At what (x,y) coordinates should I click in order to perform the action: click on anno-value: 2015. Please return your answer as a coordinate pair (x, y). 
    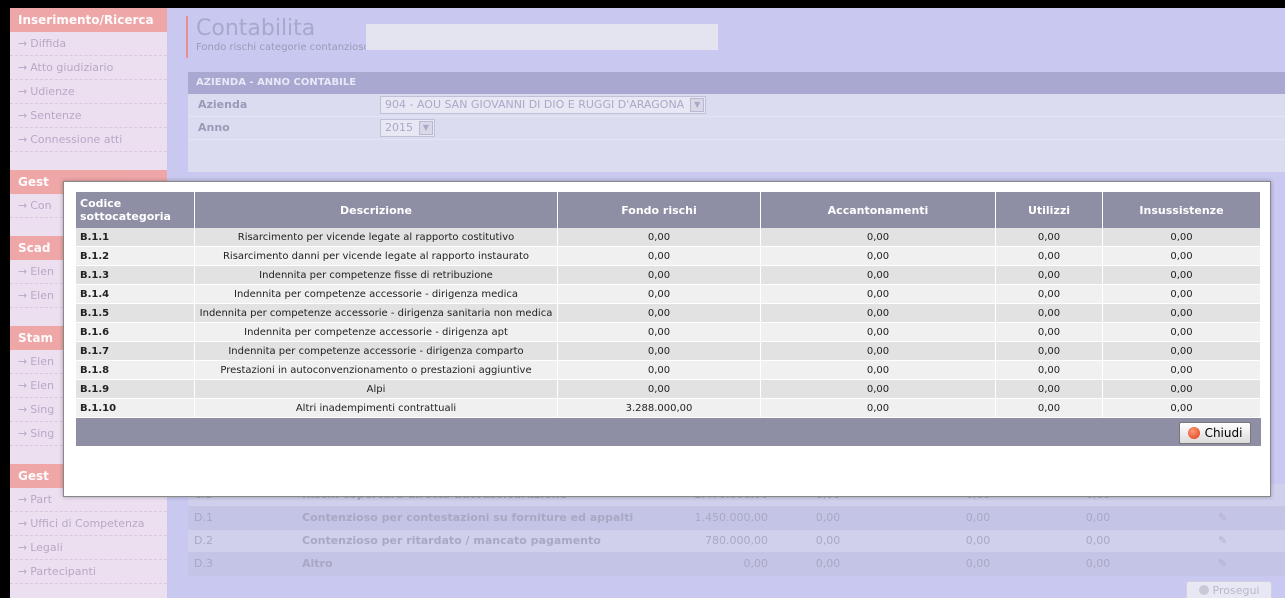
    Looking at the image, I should click on (399, 127).